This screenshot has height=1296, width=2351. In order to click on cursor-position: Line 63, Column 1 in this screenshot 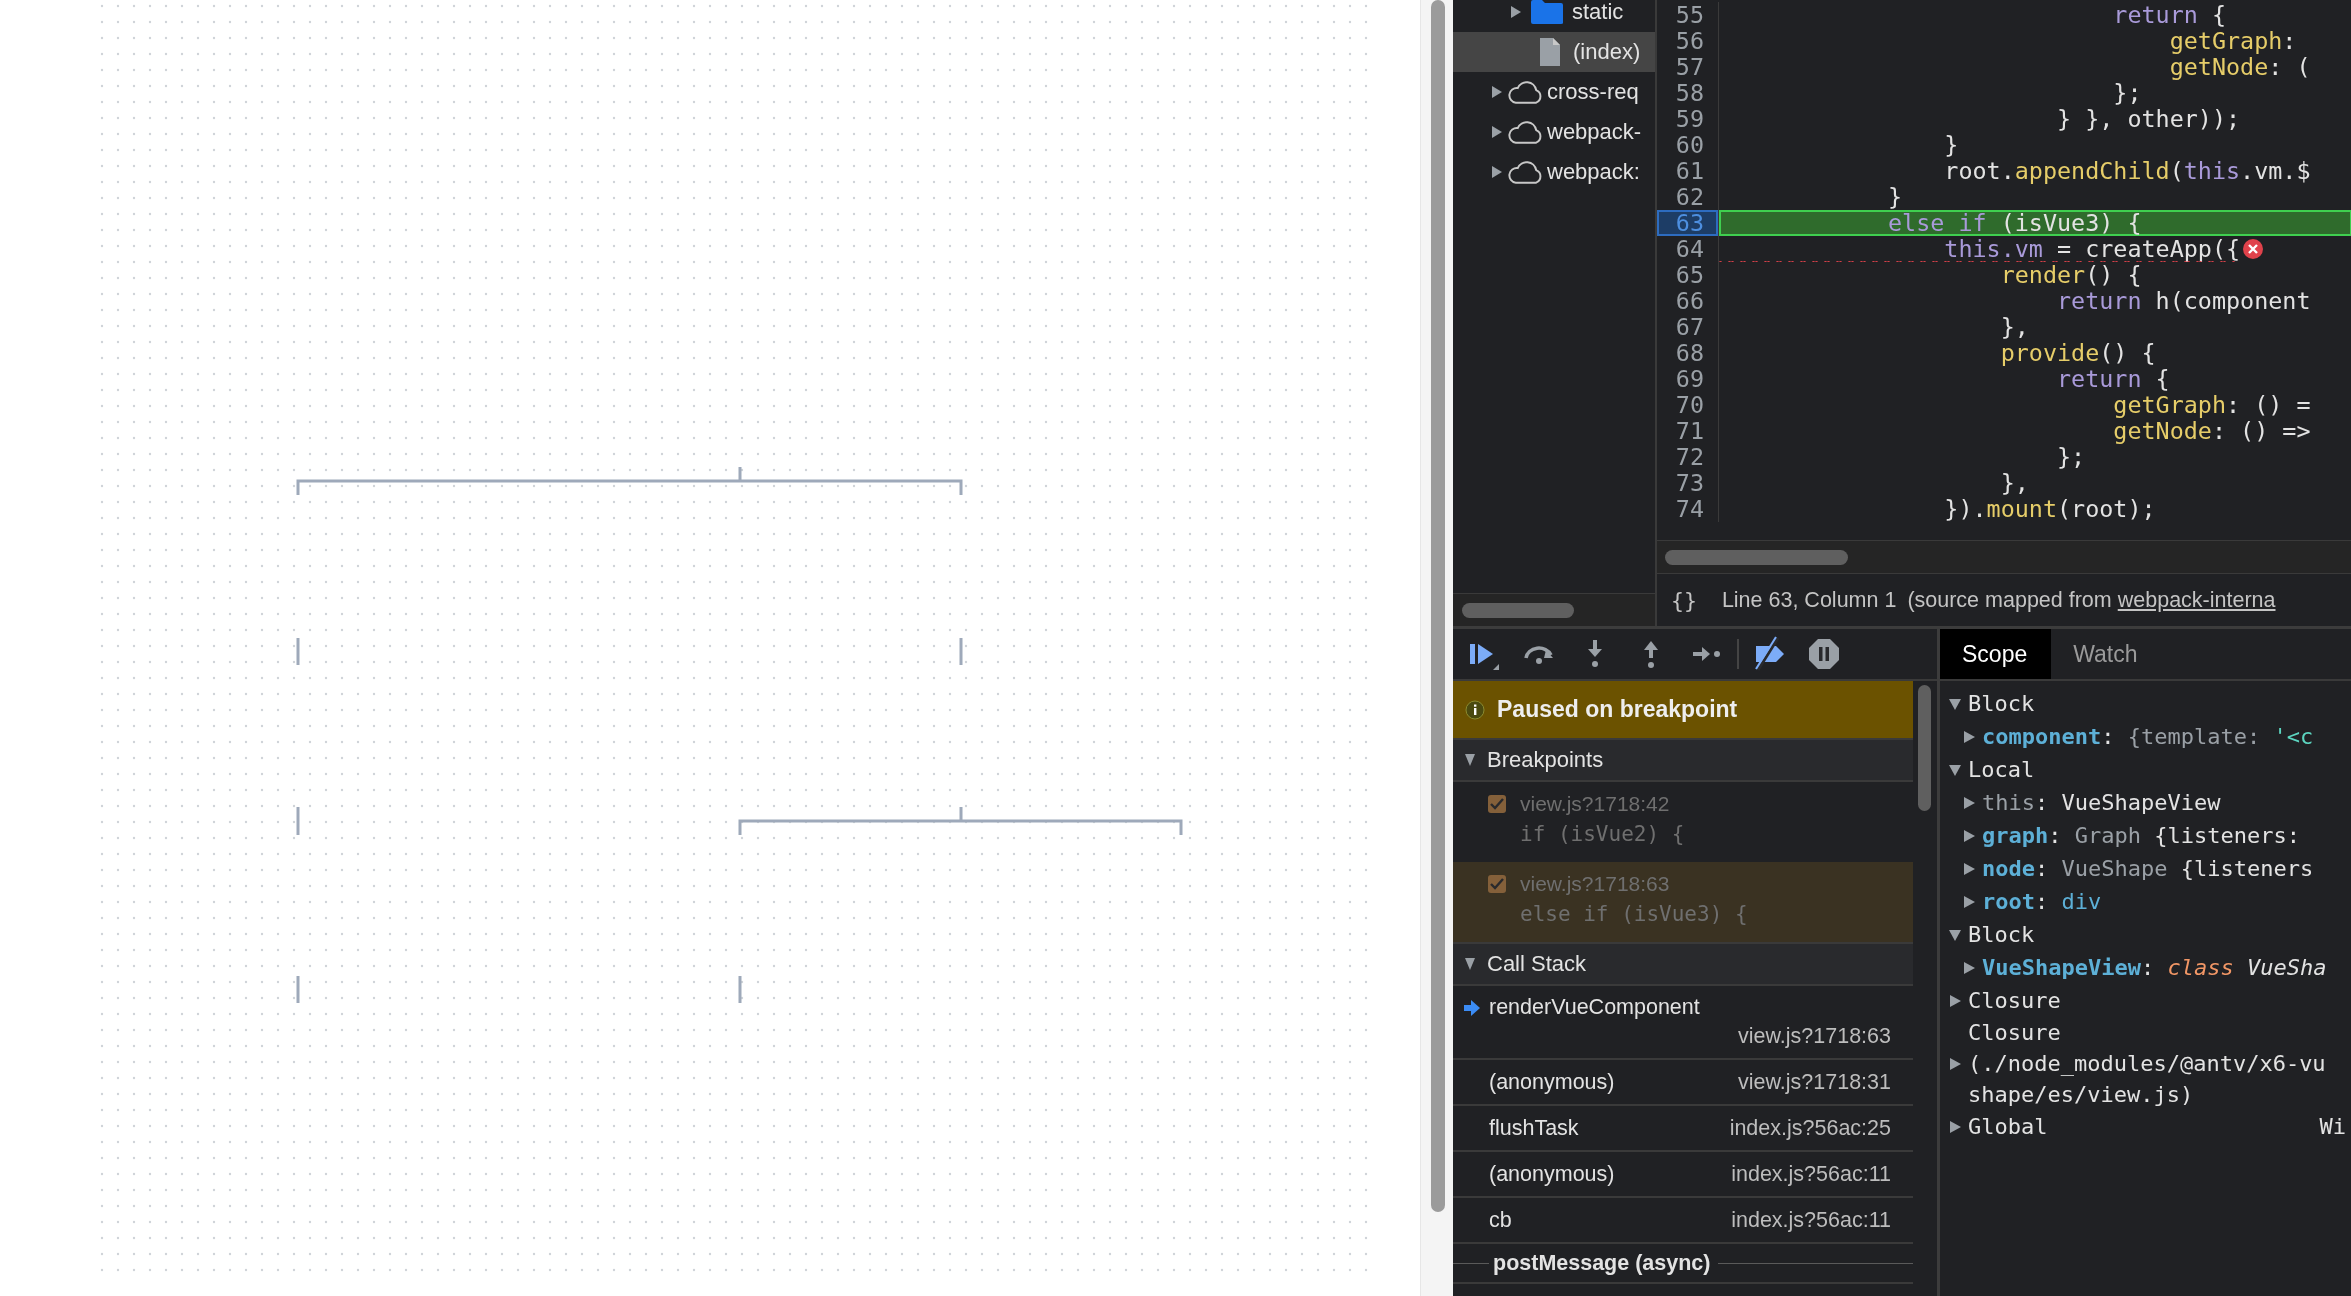, I will do `click(1809, 600)`.